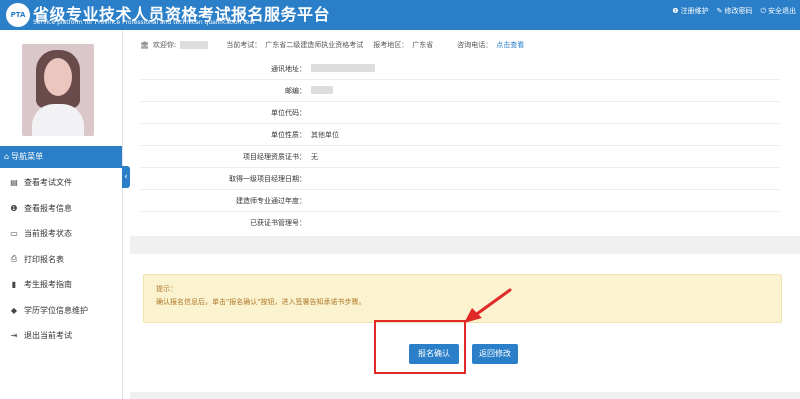  Describe the element at coordinates (420, 347) in the screenshot. I see `annotation-highlight-box` at that location.